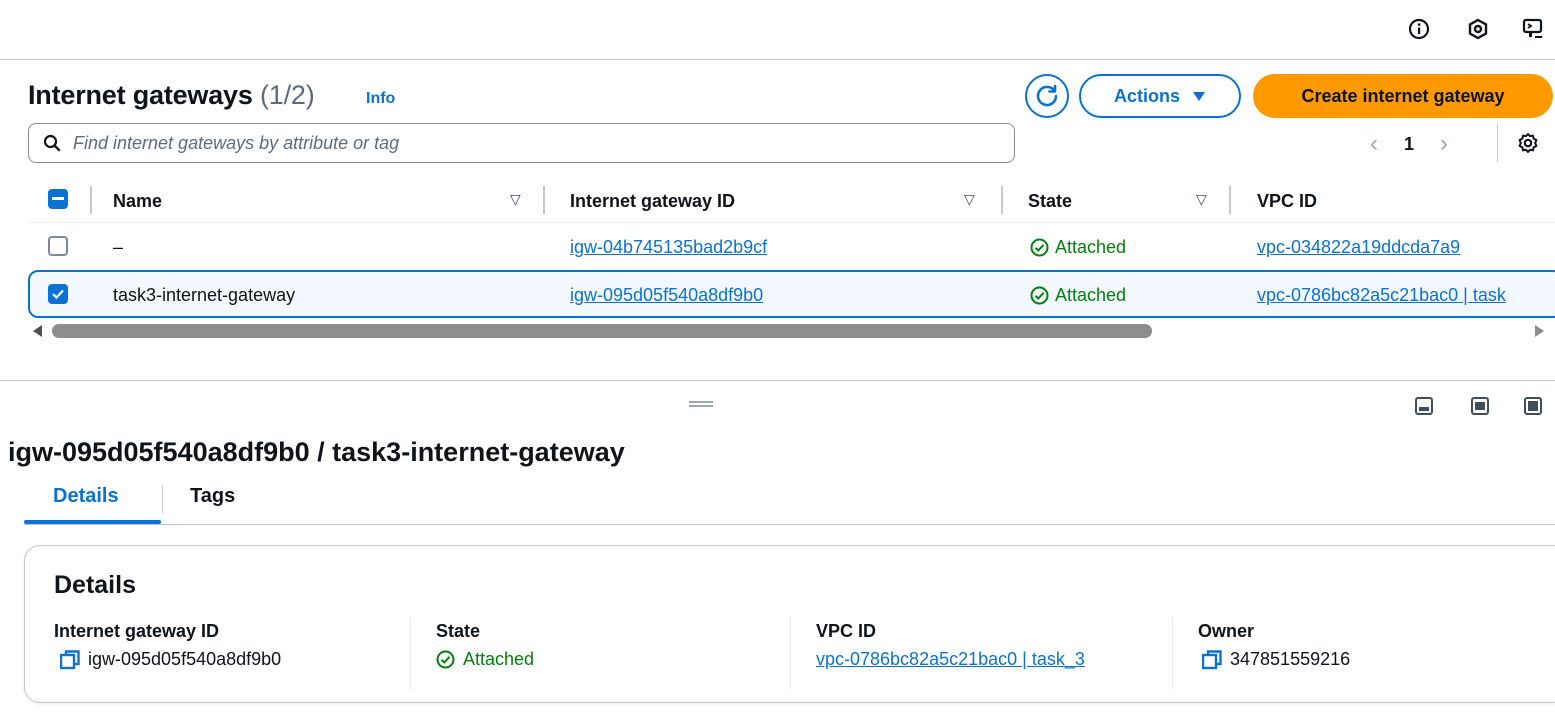  What do you see at coordinates (1050, 201) in the screenshot?
I see `column-header-state: State` at bounding box center [1050, 201].